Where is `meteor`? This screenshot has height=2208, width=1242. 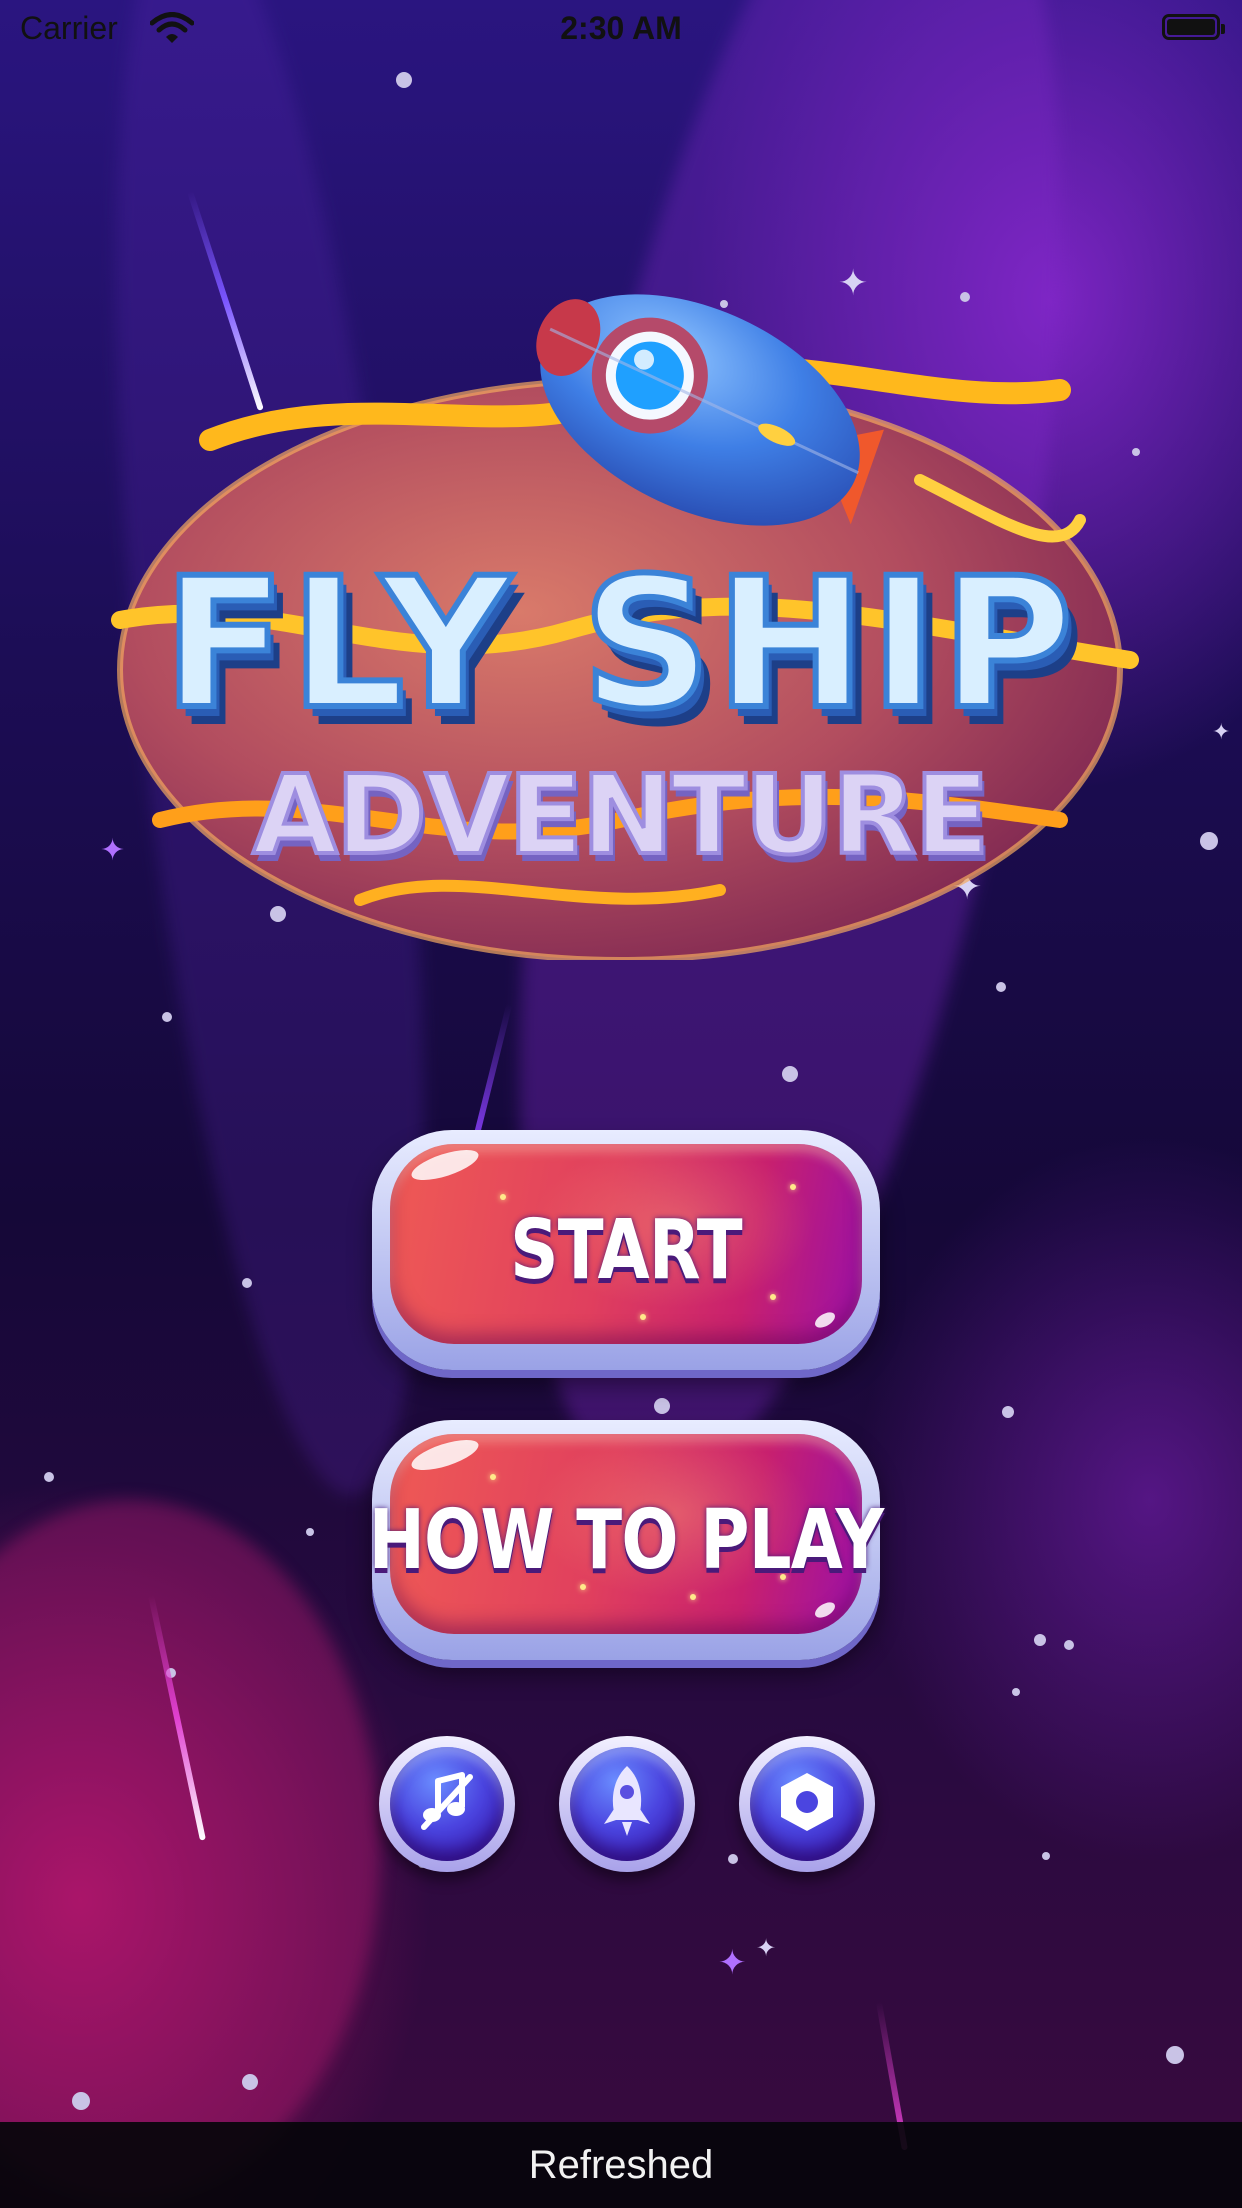
meteor is located at coordinates (491, 1077).